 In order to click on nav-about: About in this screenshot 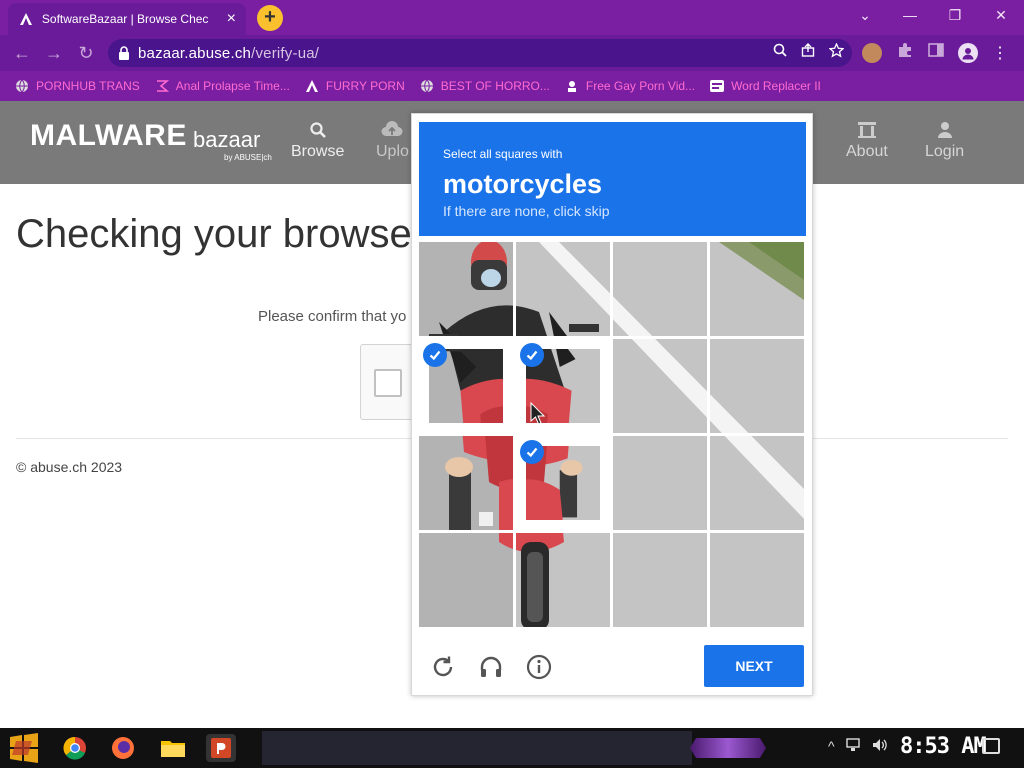, I will do `click(867, 141)`.